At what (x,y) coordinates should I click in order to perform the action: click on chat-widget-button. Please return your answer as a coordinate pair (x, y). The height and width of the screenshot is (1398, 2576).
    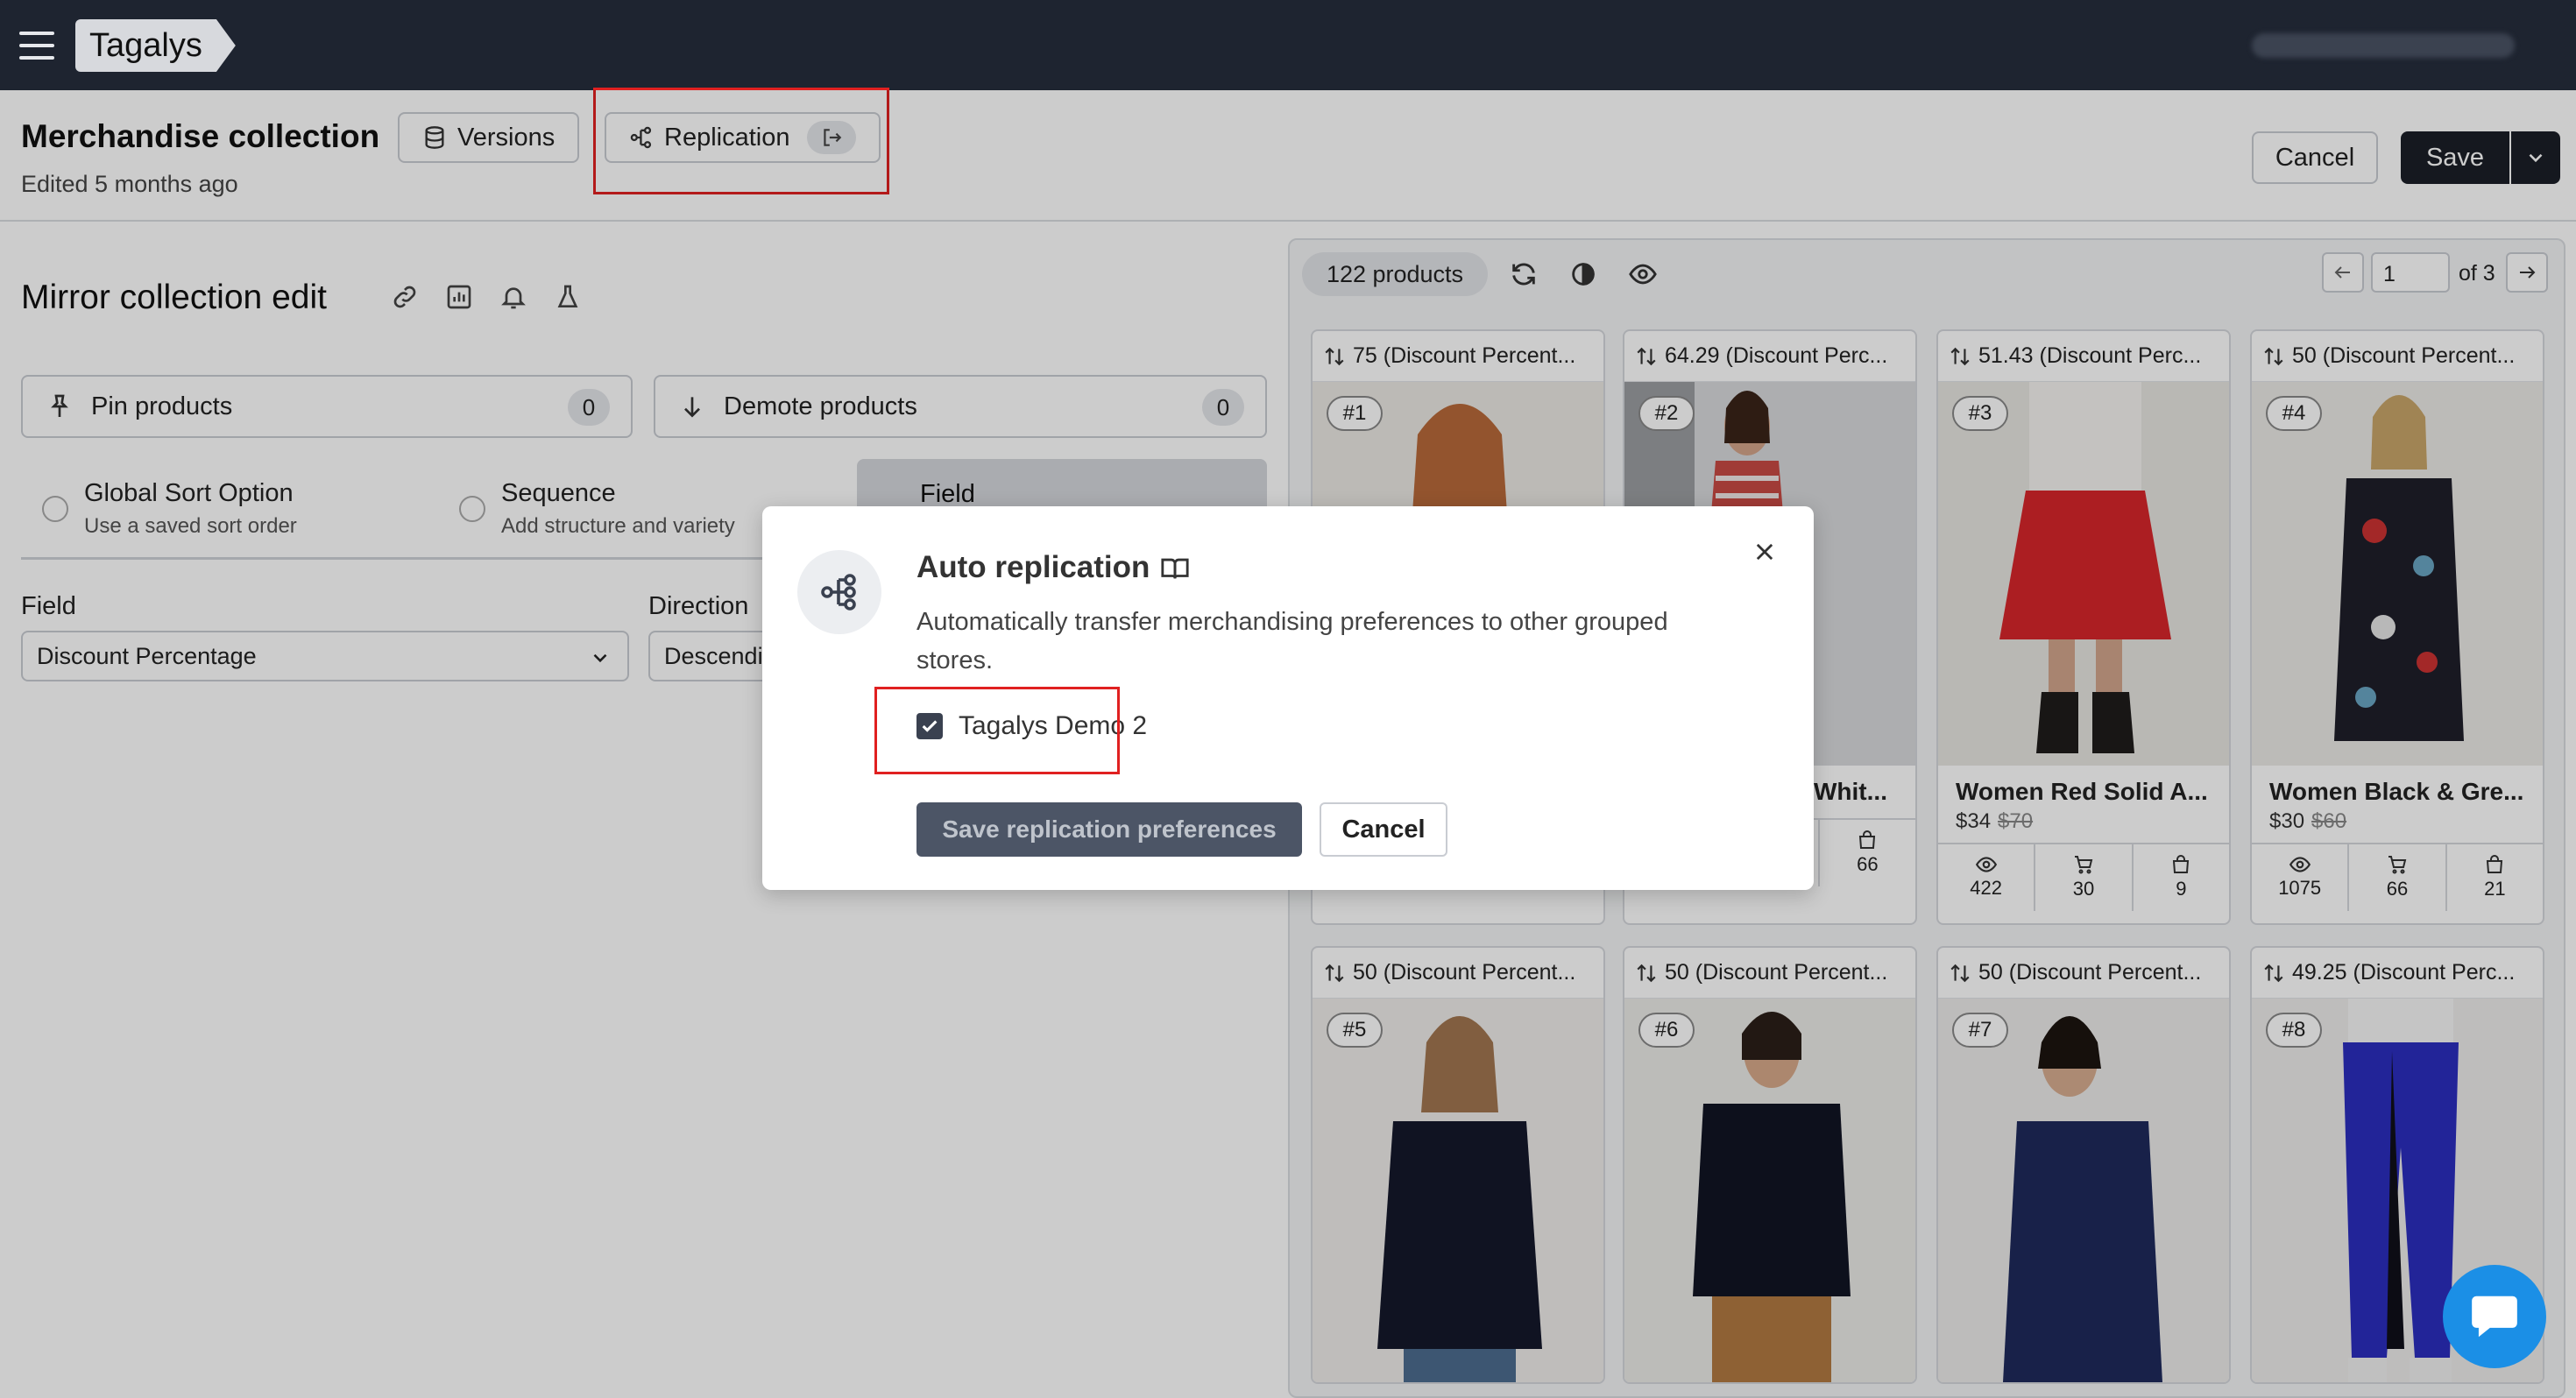
    Looking at the image, I should click on (2494, 1316).